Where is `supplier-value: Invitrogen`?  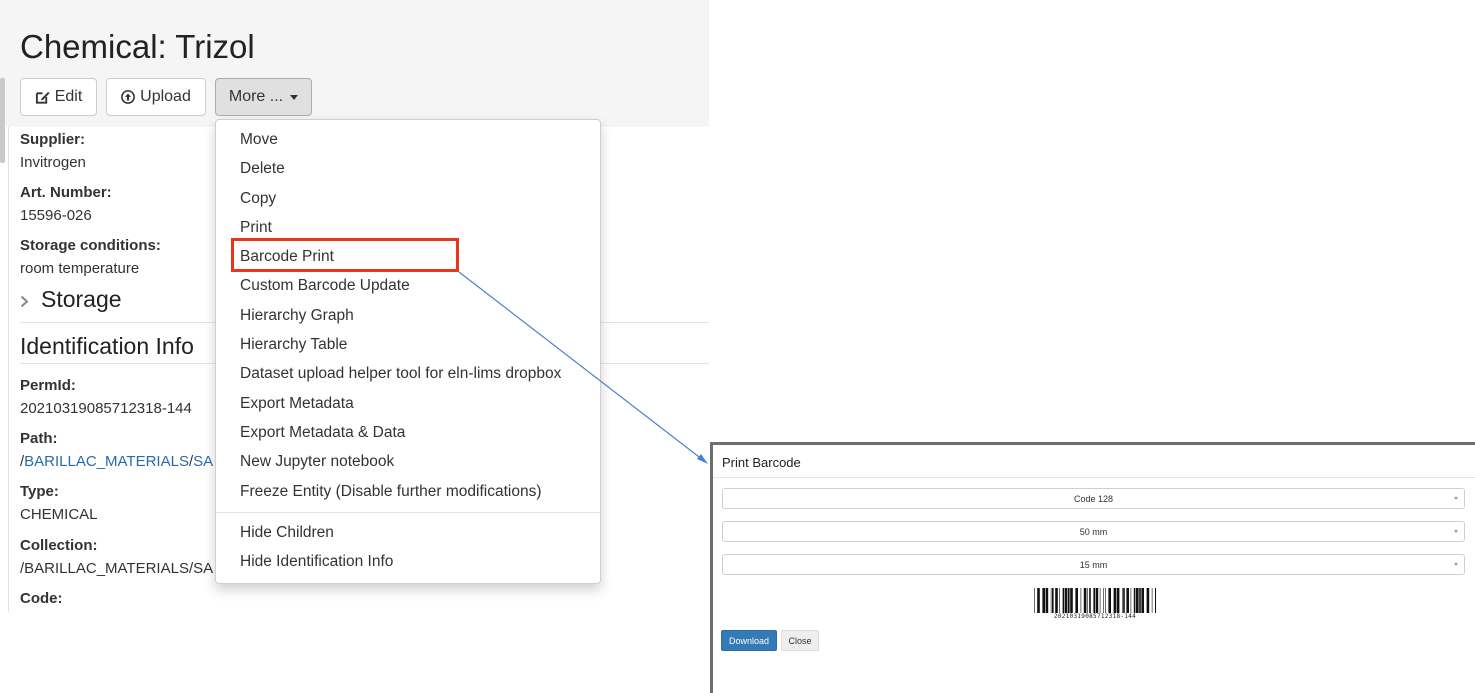 supplier-value: Invitrogen is located at coordinates (53, 162).